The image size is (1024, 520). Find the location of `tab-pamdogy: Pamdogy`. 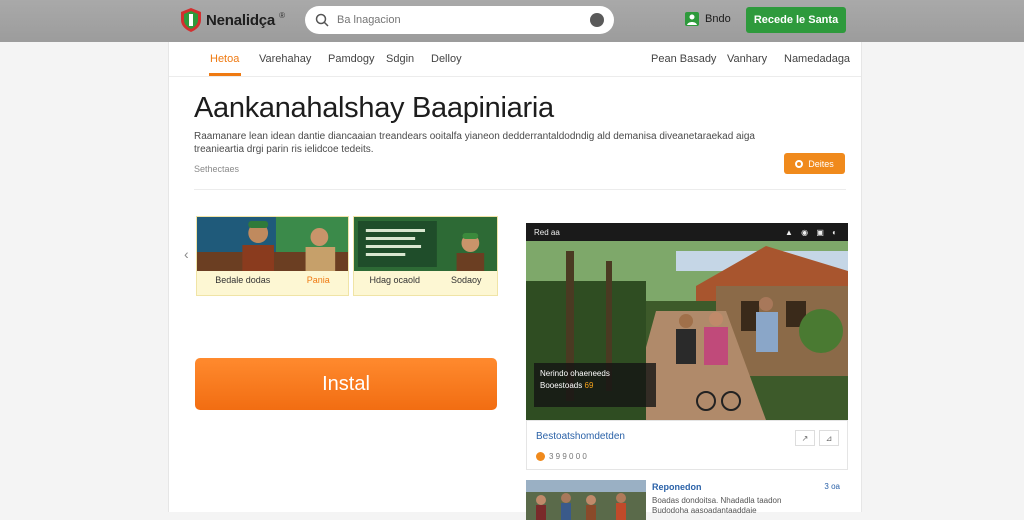

tab-pamdogy: Pamdogy is located at coordinates (351, 59).